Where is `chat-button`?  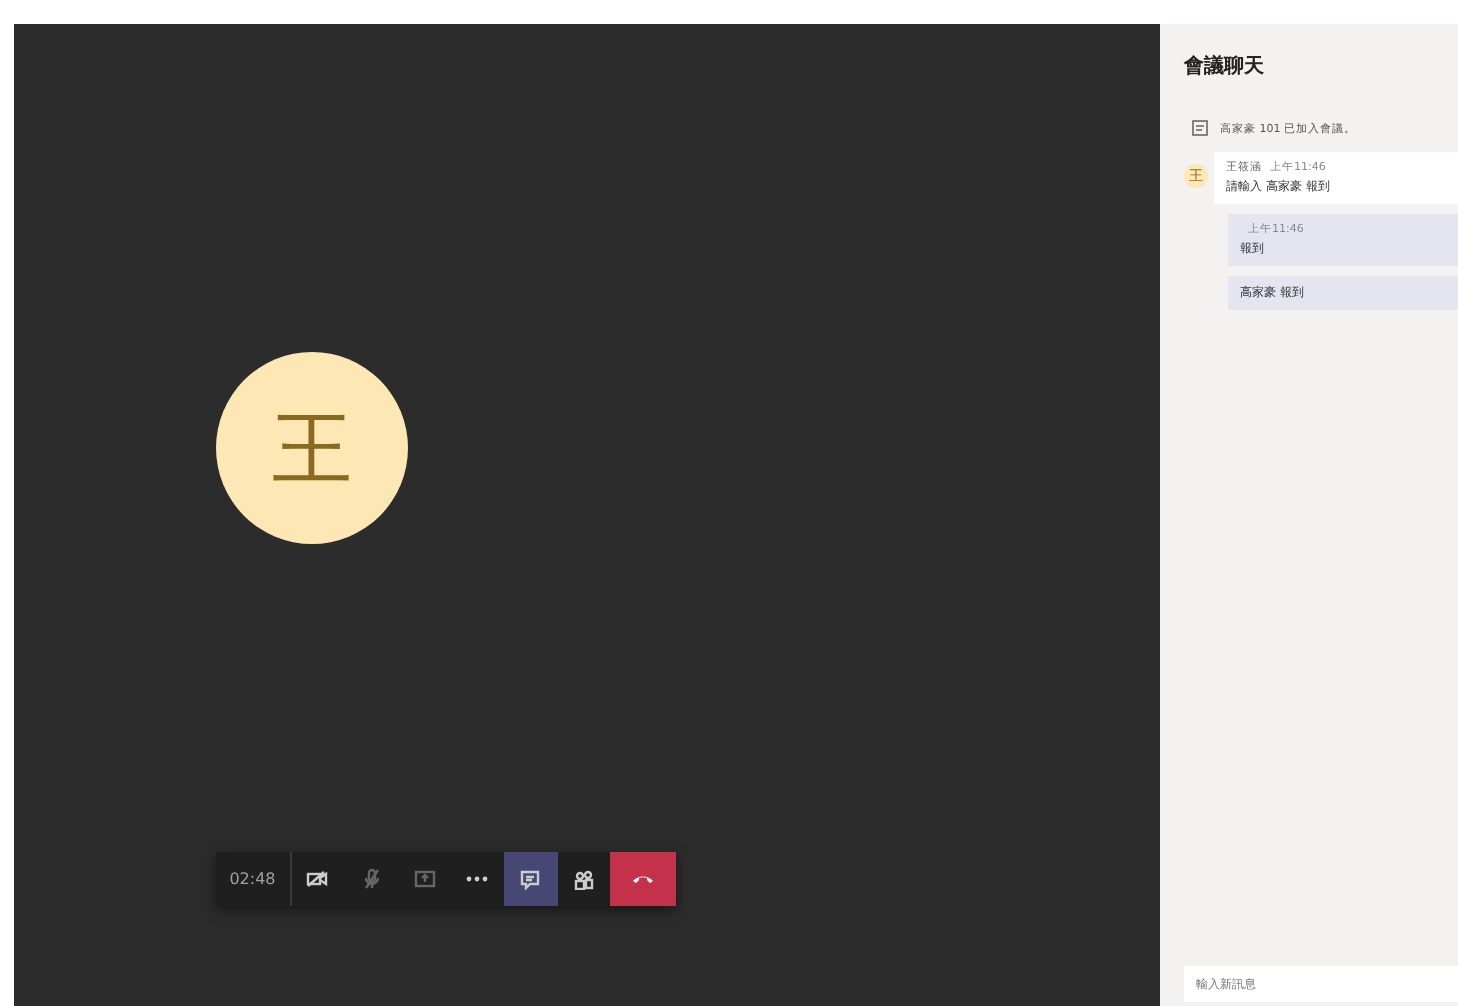
chat-button is located at coordinates (531, 879).